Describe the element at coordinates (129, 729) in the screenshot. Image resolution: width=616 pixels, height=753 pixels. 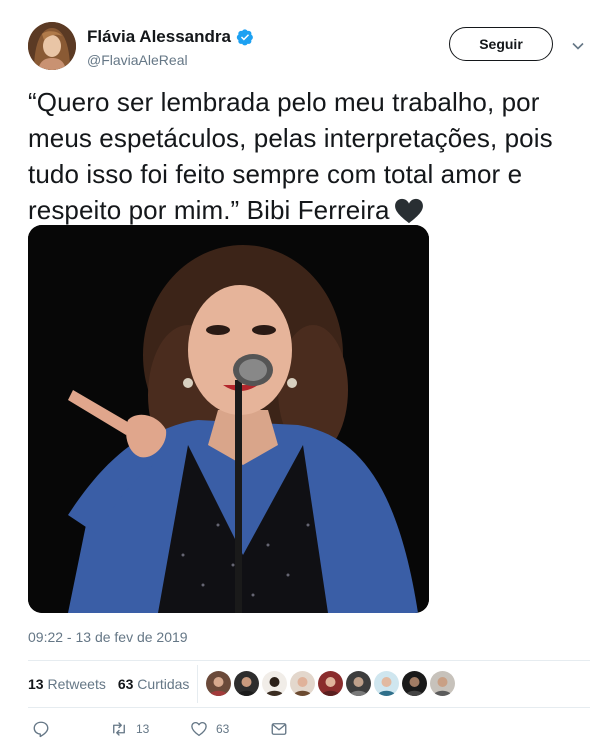
I see `retweet-action: 13` at that location.